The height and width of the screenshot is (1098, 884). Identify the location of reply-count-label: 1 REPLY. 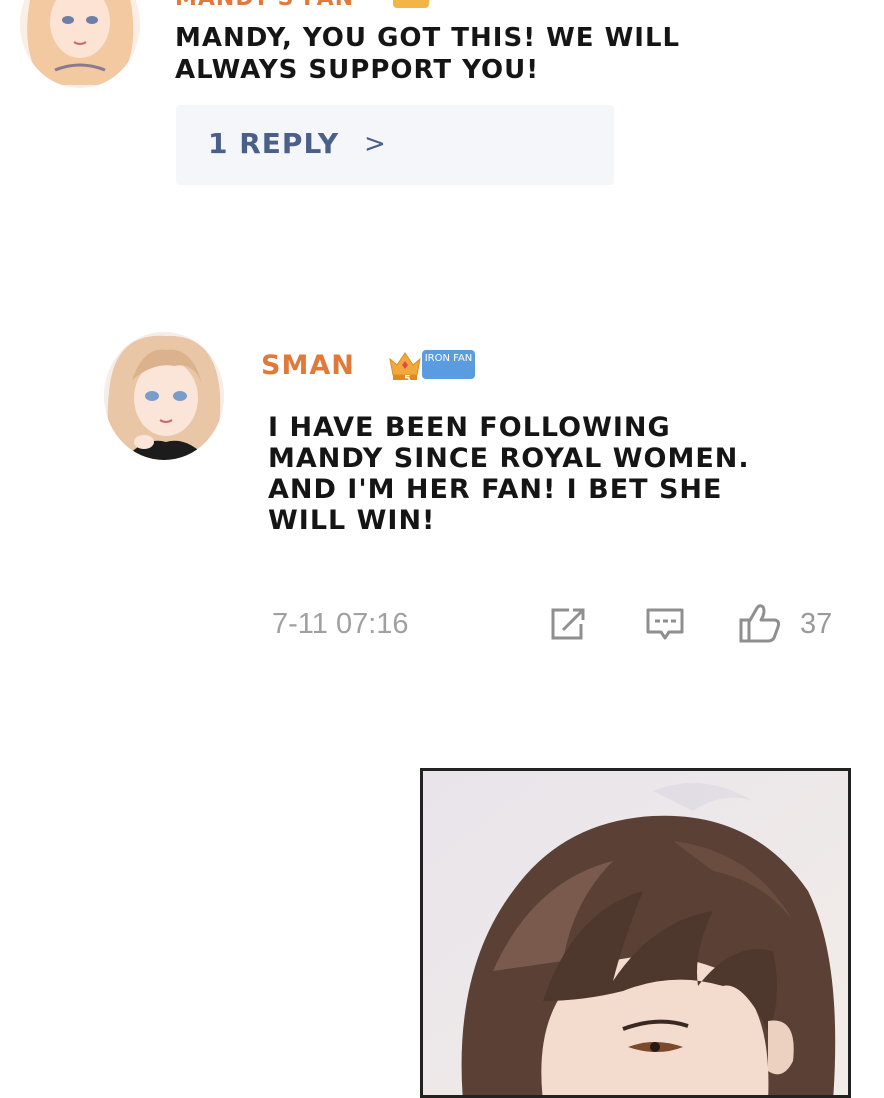
(274, 143).